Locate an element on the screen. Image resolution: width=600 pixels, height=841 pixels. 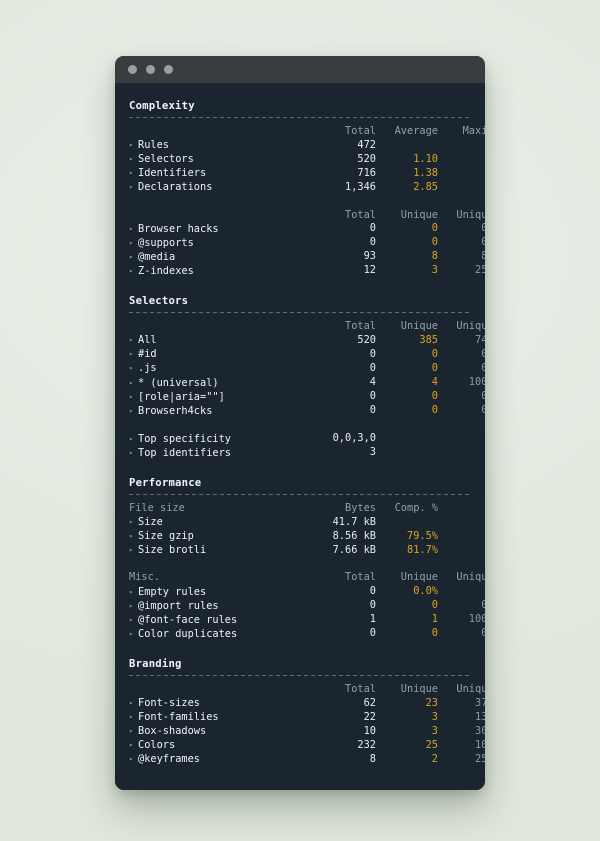
value-cell: 3 is located at coordinates (434, 716).